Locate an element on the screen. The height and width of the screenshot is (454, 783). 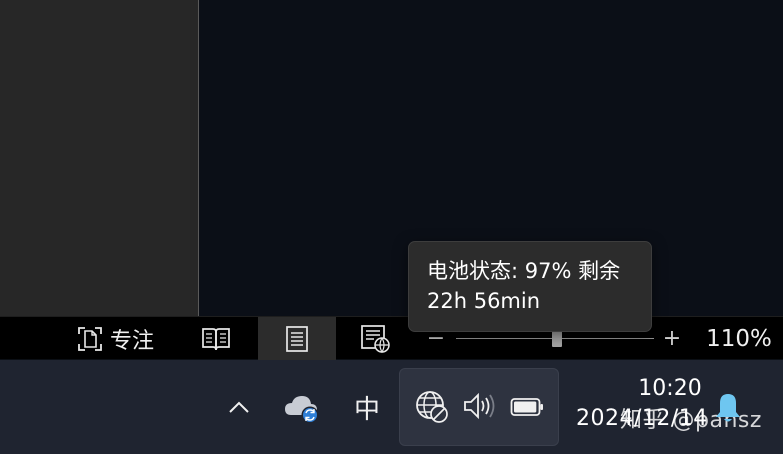
show-hidden-icons-button is located at coordinates (239, 407).